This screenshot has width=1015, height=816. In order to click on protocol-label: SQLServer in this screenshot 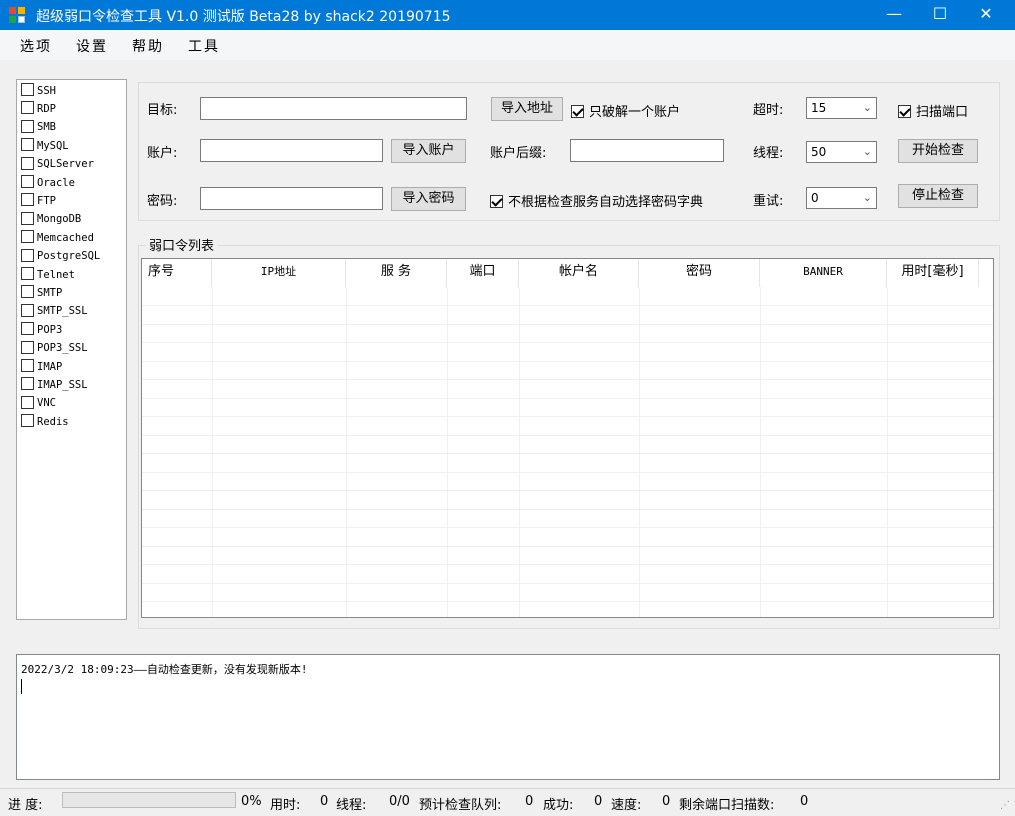, I will do `click(65, 164)`.